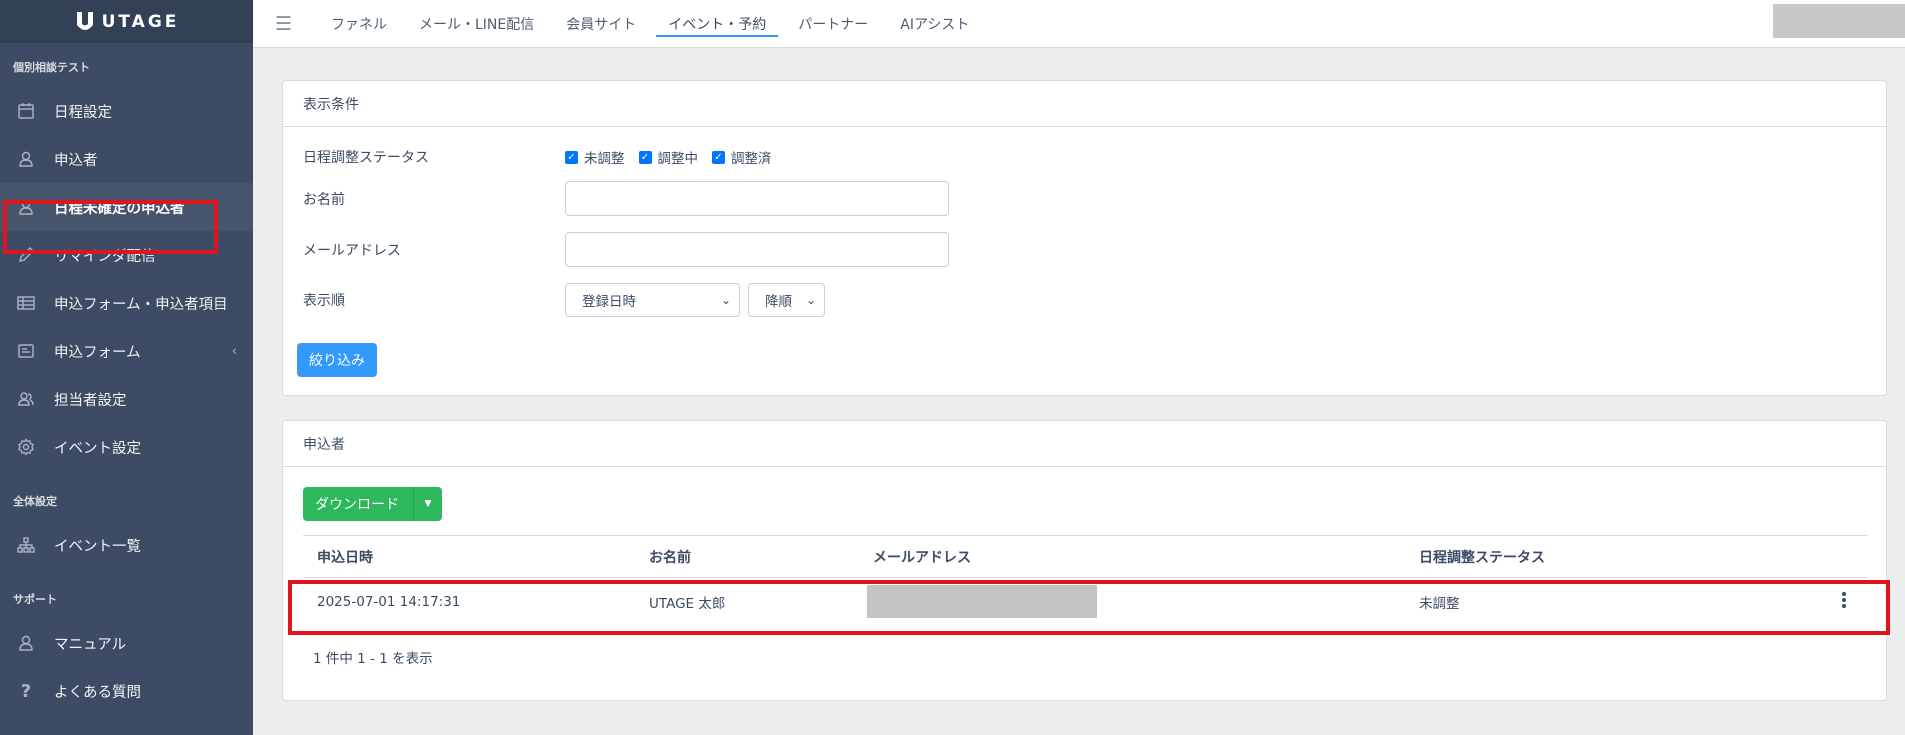 This screenshot has width=1905, height=735. Describe the element at coordinates (717, 23) in the screenshot. I see `tab-event-booking: イベント・予約` at that location.